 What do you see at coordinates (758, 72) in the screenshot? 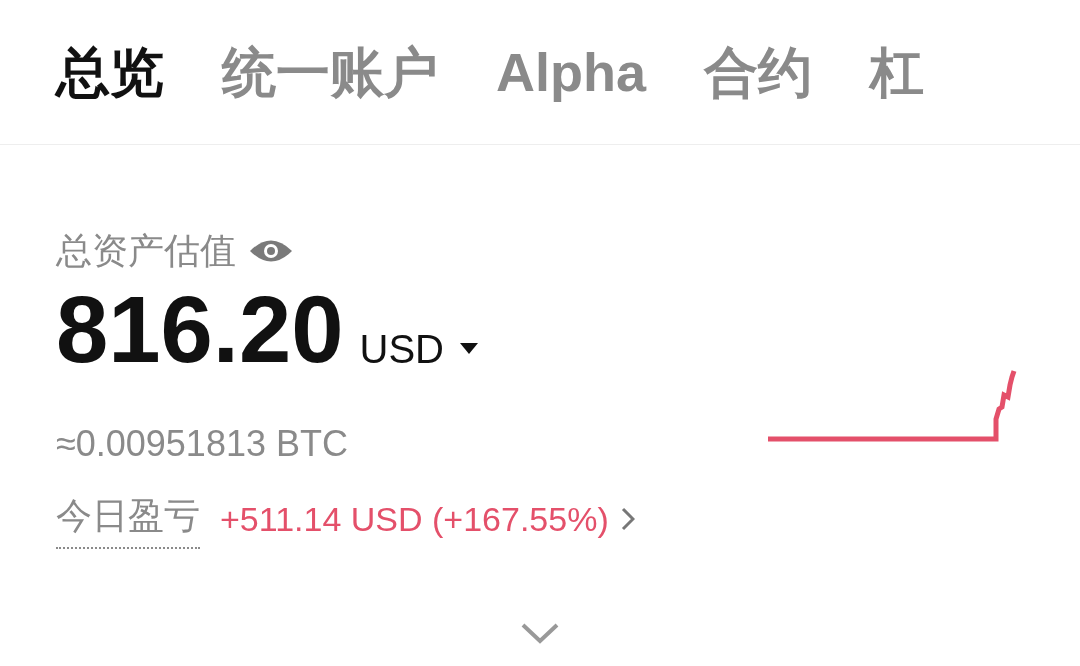
I see `tab: 合约` at bounding box center [758, 72].